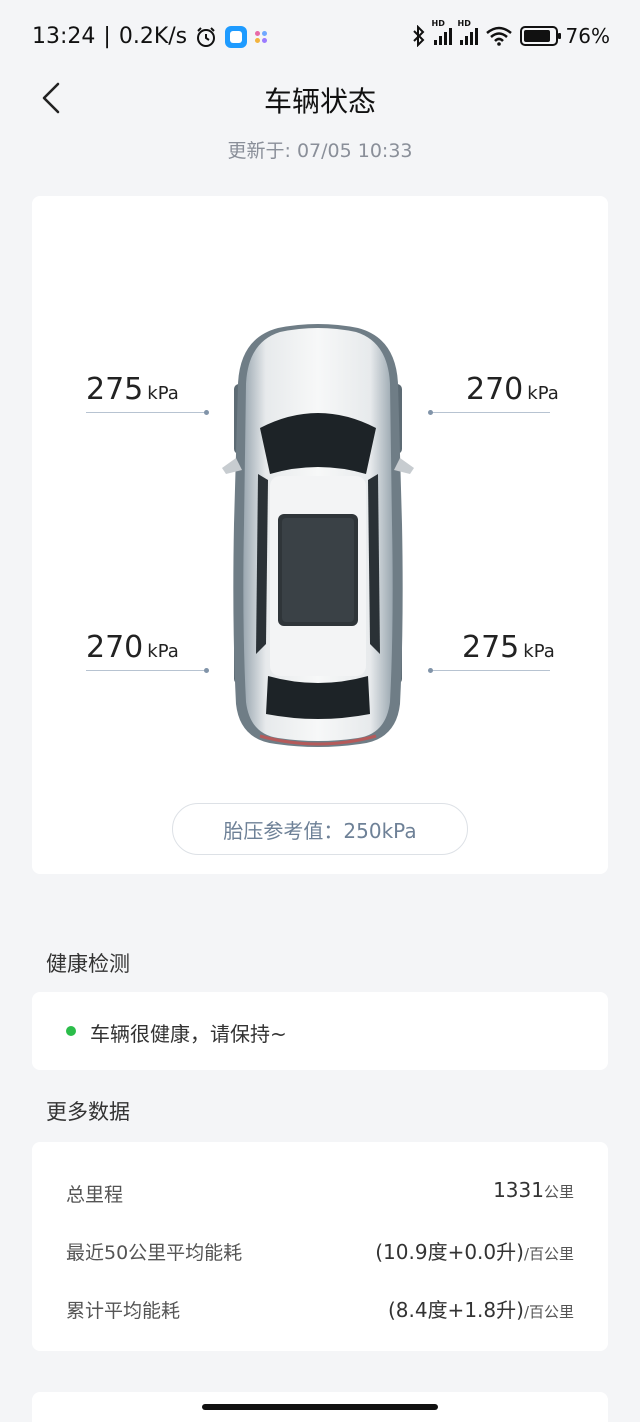 The height and width of the screenshot is (1422, 640). Describe the element at coordinates (206, 36) in the screenshot. I see `alarm-icon` at that location.